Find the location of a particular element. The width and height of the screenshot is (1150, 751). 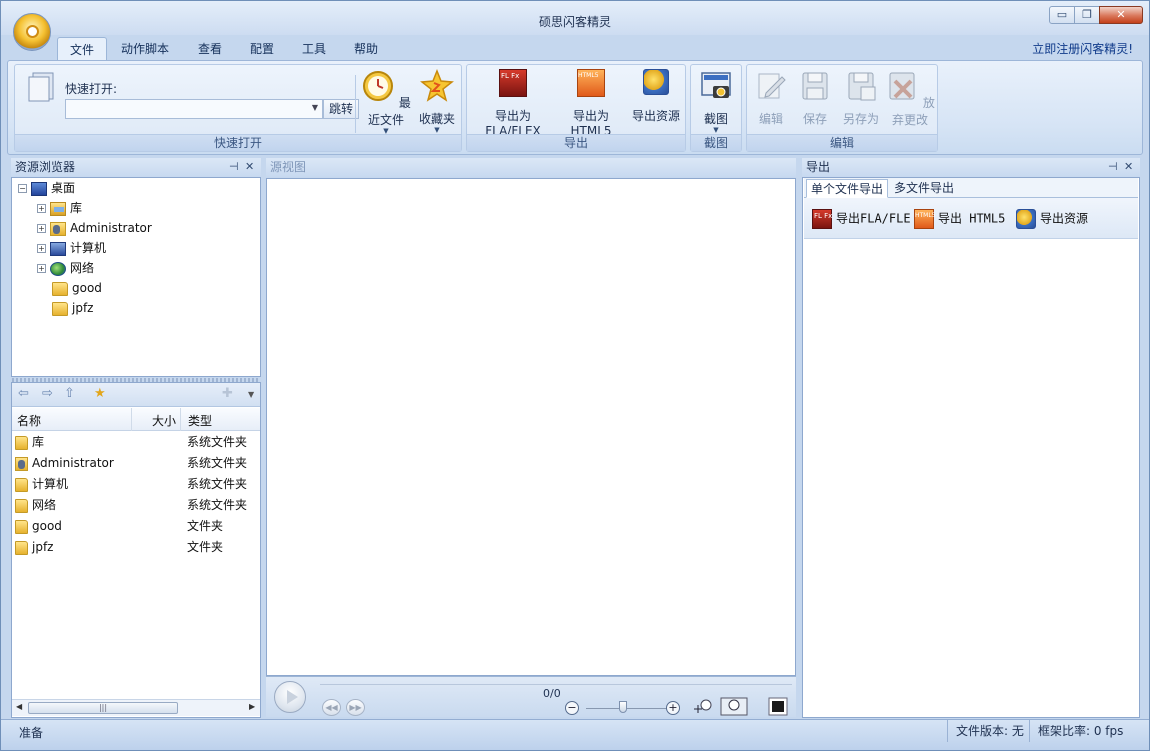

file-row: 计算机 系统文件夹 is located at coordinates (137, 484).